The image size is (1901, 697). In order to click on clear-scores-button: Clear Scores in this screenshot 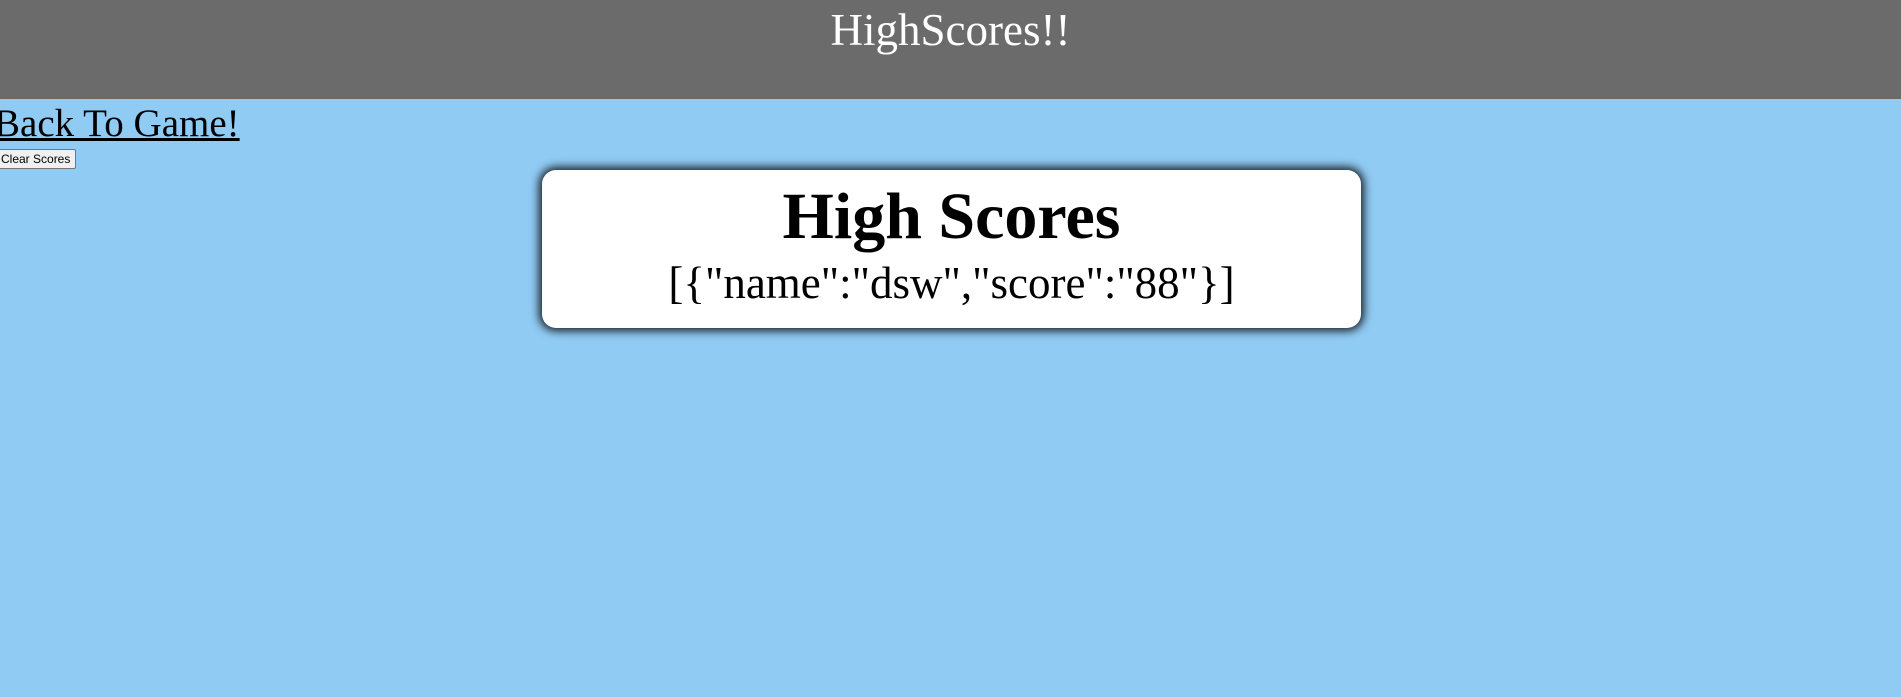, I will do `click(38, 159)`.